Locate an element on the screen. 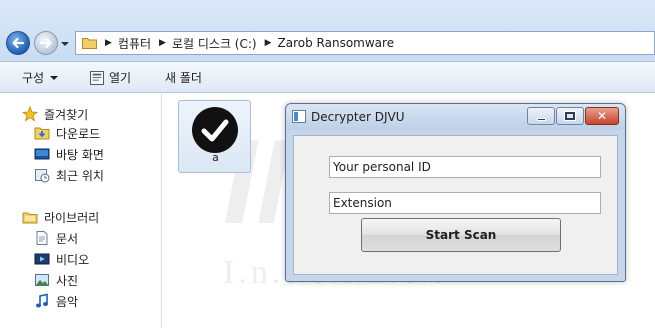  nav-libraries: 라이브러리 is located at coordinates (60, 217).